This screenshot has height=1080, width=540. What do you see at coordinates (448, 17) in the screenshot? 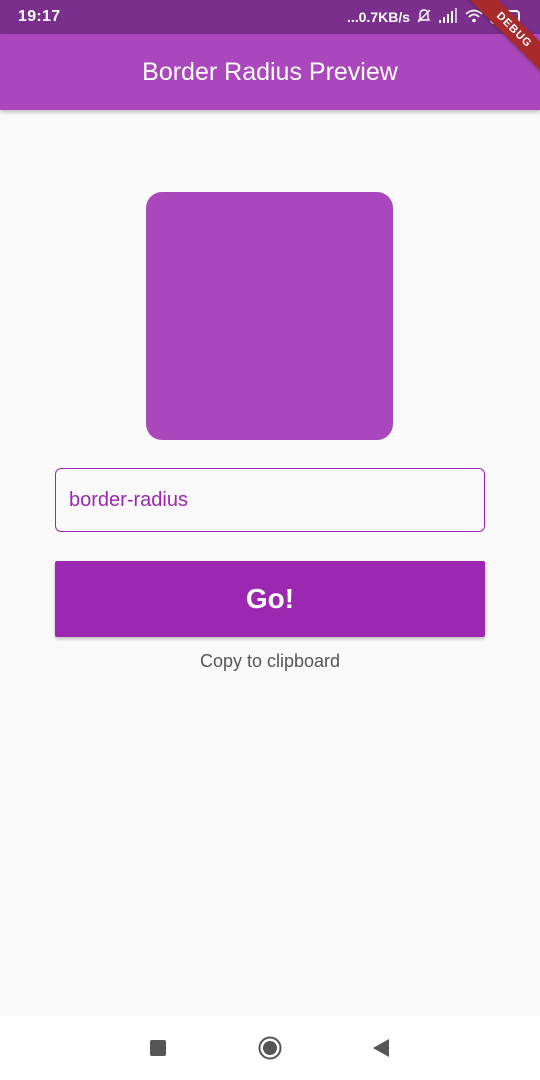
I see `signal-icon` at bounding box center [448, 17].